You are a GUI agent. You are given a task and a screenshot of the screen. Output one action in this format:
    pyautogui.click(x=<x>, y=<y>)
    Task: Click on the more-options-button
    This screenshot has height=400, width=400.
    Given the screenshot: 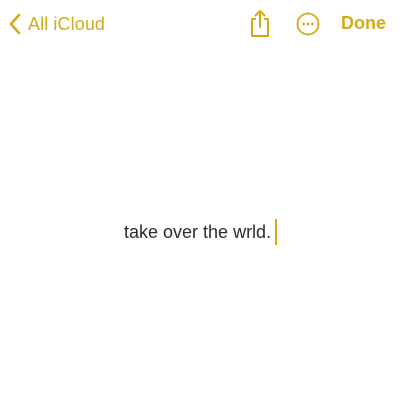 What is the action you would take?
    pyautogui.click(x=308, y=24)
    